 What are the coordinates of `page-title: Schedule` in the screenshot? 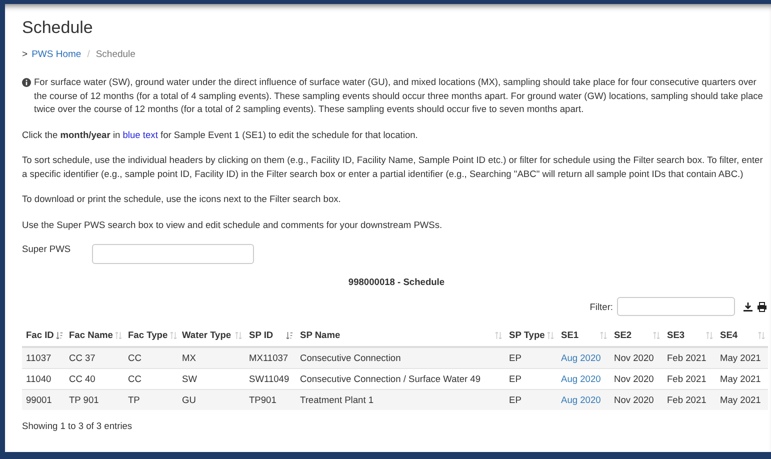 It's located at (58, 28).